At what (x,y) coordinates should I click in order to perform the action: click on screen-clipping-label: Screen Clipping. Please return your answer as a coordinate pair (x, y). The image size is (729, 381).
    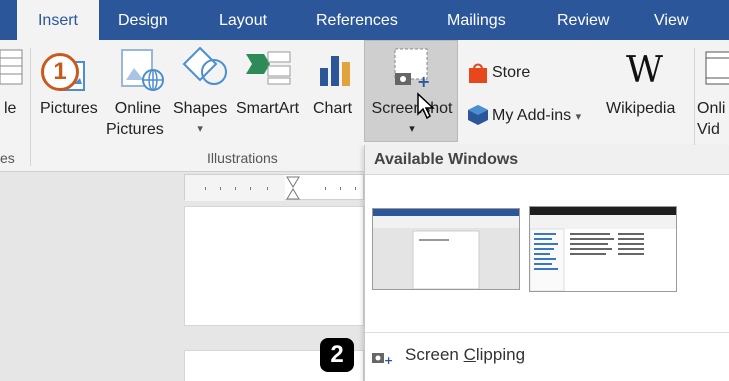
    Looking at the image, I should click on (465, 354).